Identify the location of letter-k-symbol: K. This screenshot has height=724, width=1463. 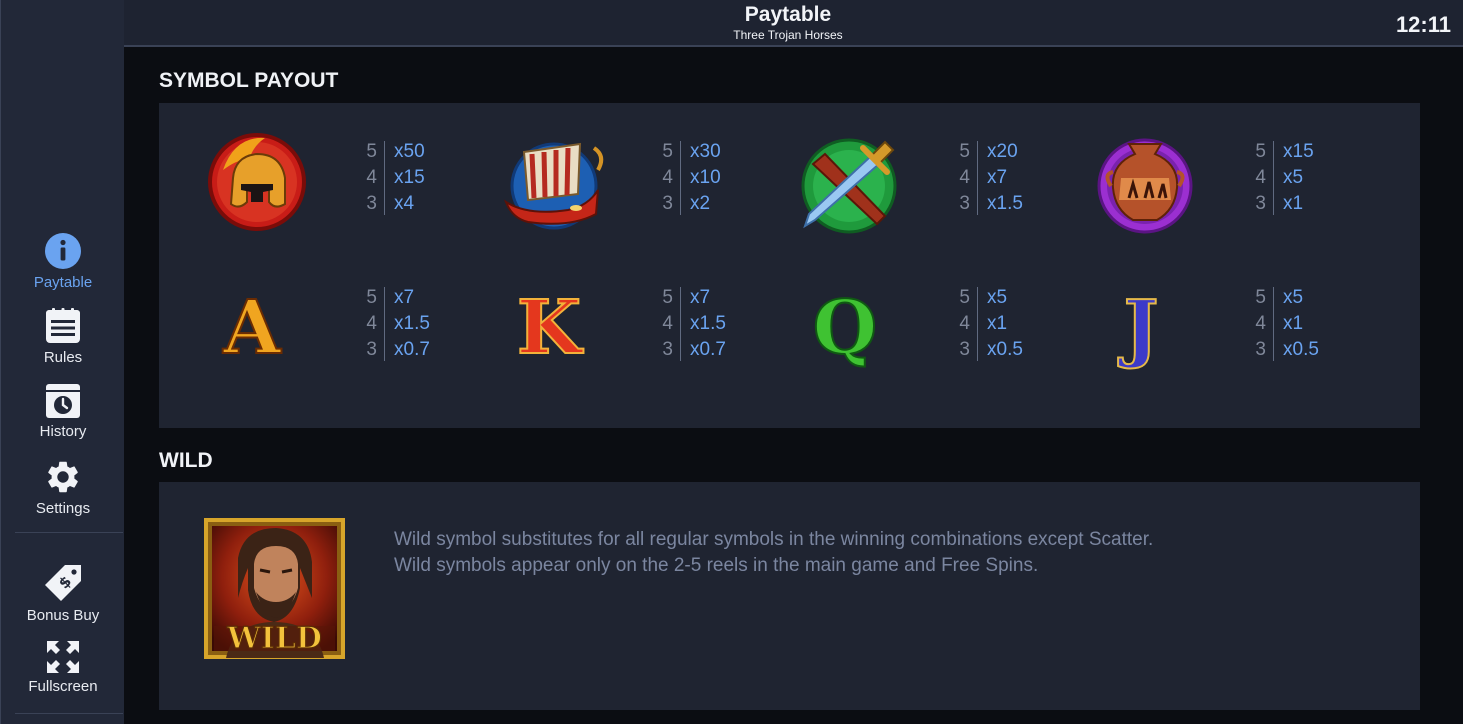
(549, 328).